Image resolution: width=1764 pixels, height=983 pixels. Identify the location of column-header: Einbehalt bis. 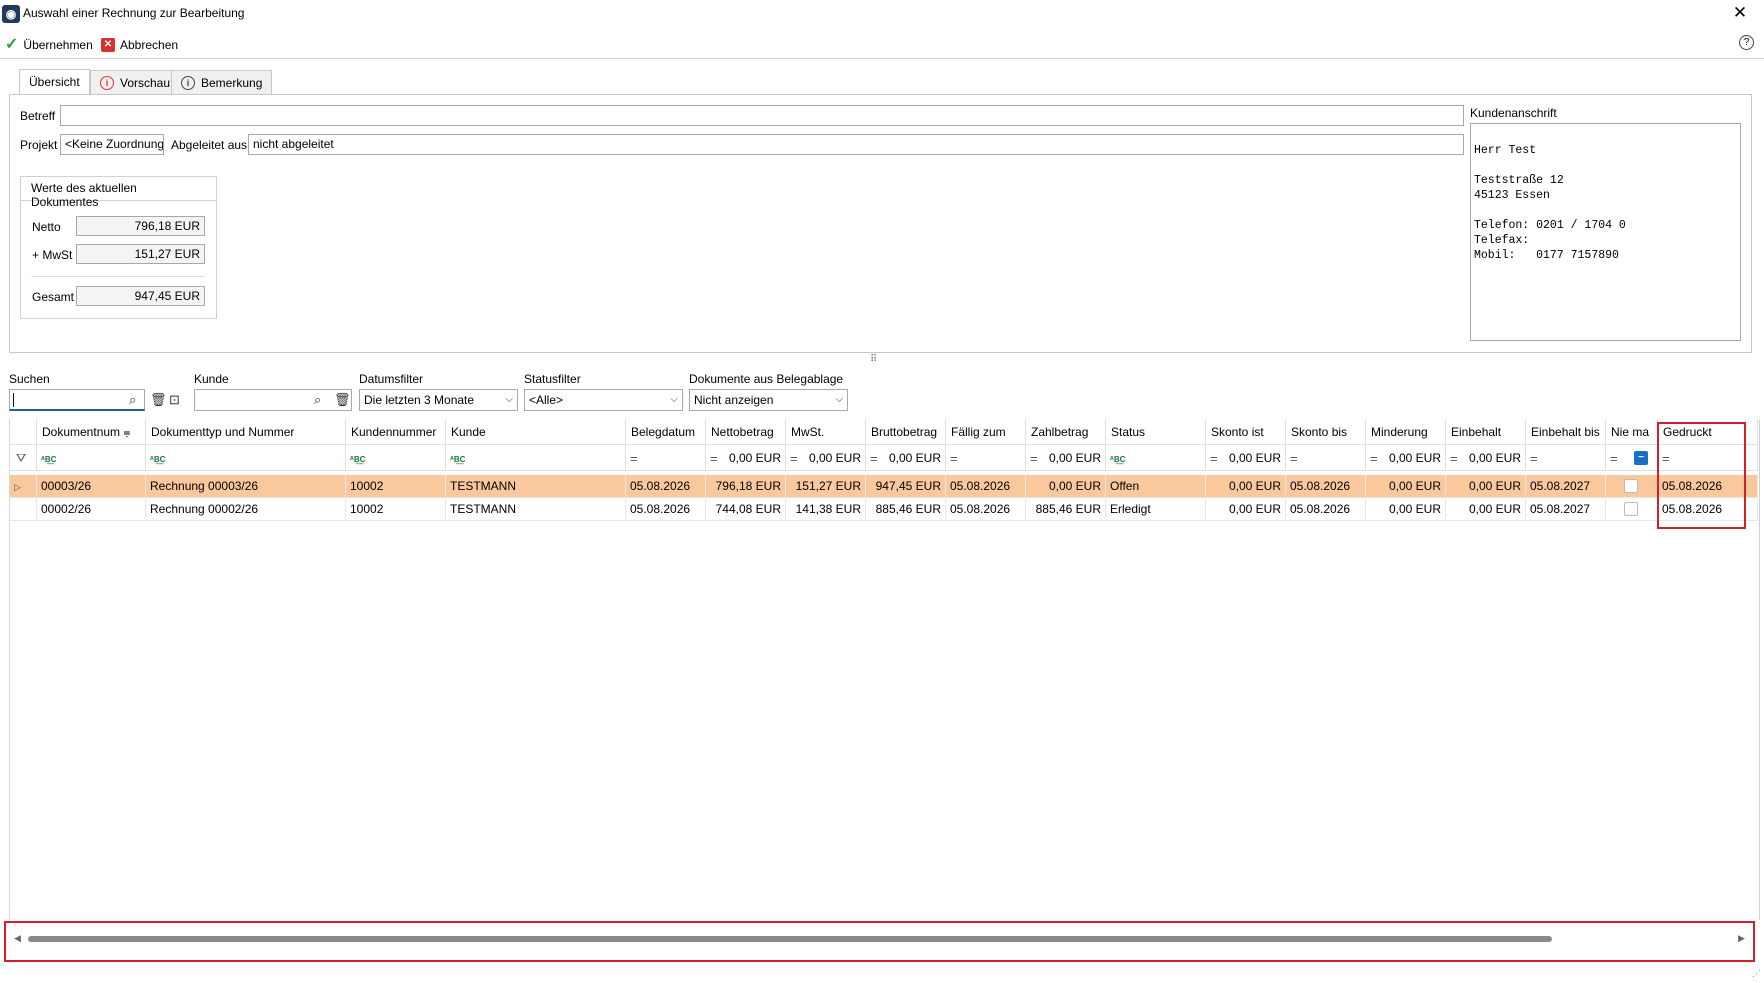
(1566, 432).